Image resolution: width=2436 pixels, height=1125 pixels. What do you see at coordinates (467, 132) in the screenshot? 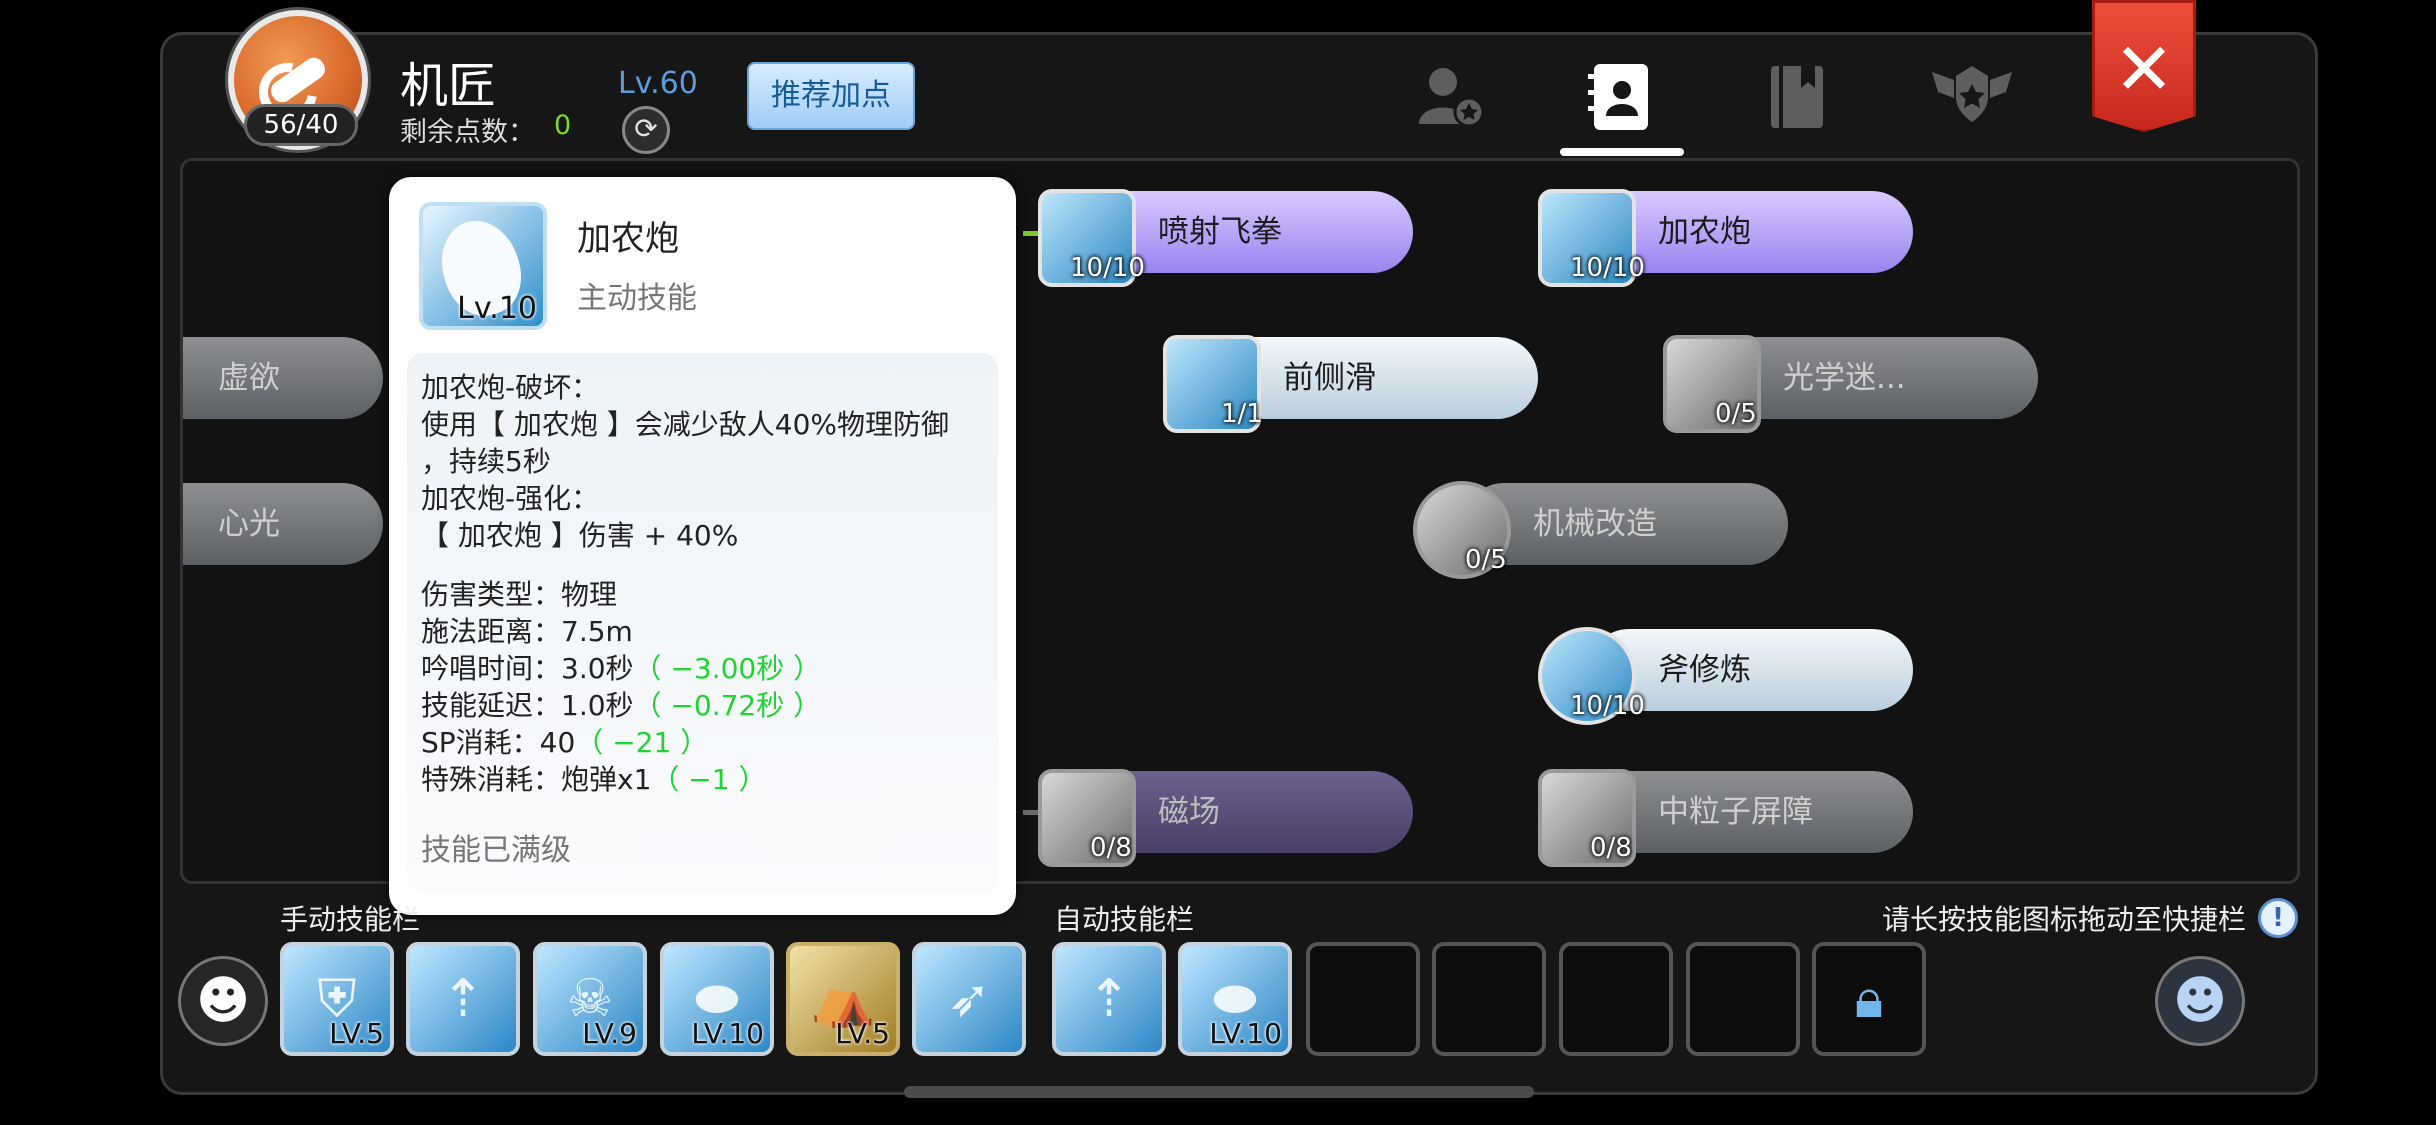
I see `points-label: 剩余点数：` at bounding box center [467, 132].